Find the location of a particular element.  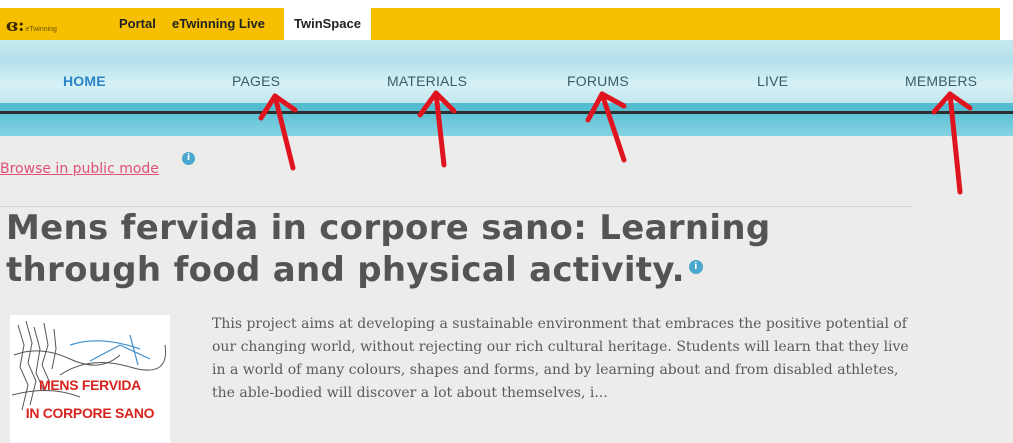

nav-stripe is located at coordinates (506, 107).